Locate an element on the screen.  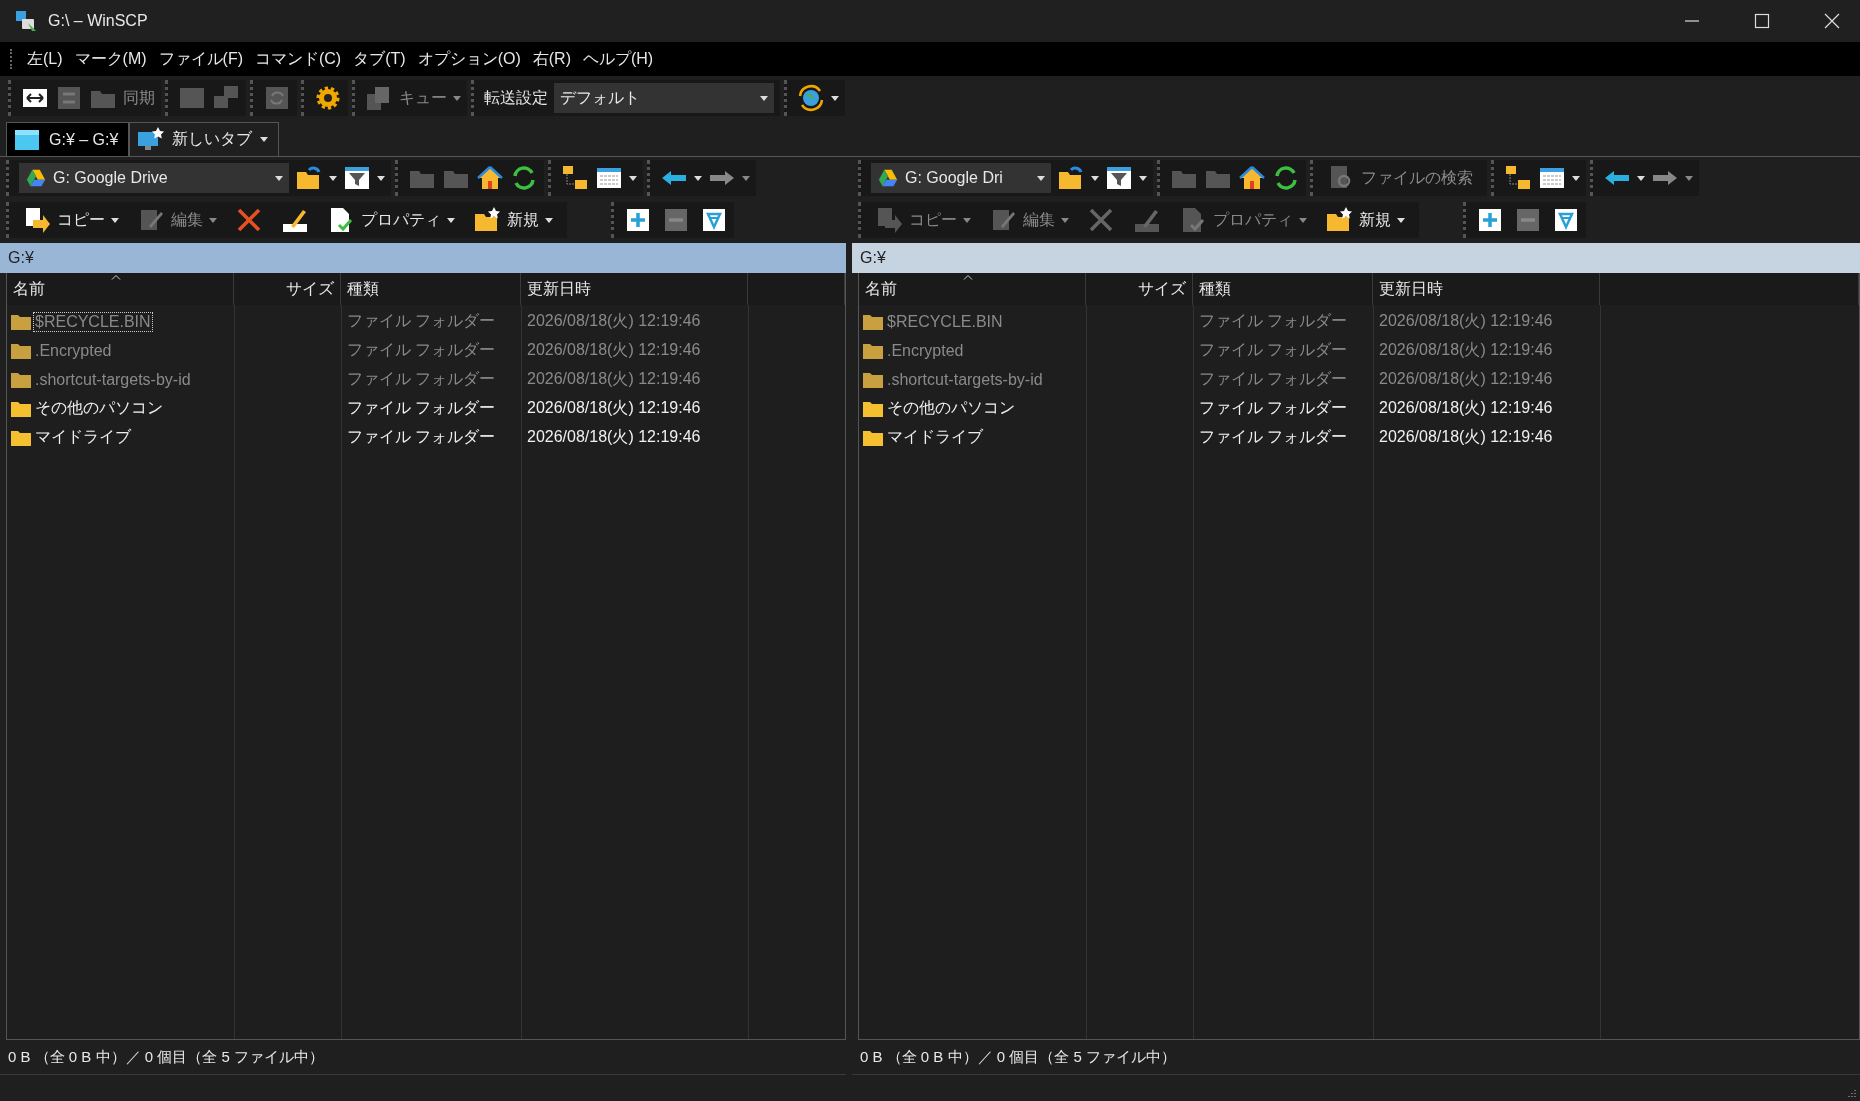
menu-item: オプション(O) is located at coordinates (469, 59).